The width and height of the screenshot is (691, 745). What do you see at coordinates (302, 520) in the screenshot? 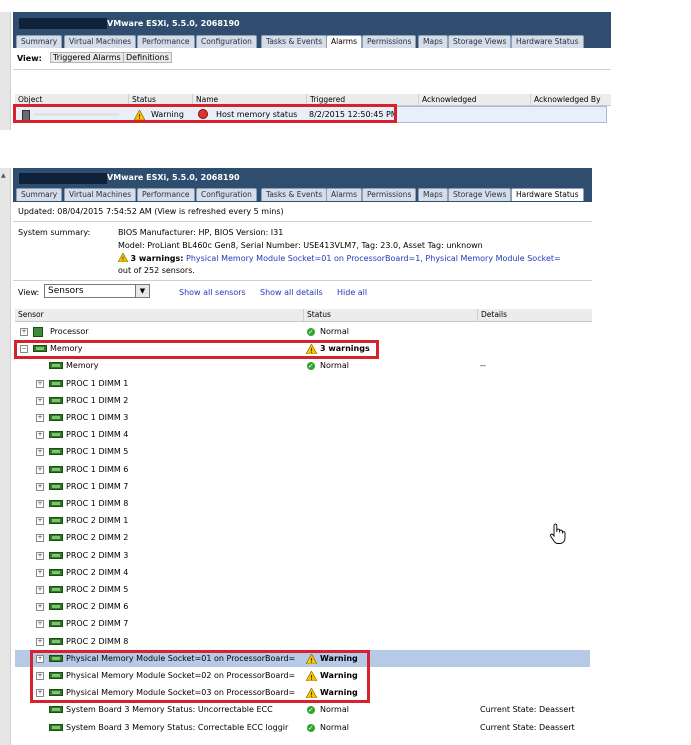
I see `sensor-row: + PROC 2 DIMM 1` at bounding box center [302, 520].